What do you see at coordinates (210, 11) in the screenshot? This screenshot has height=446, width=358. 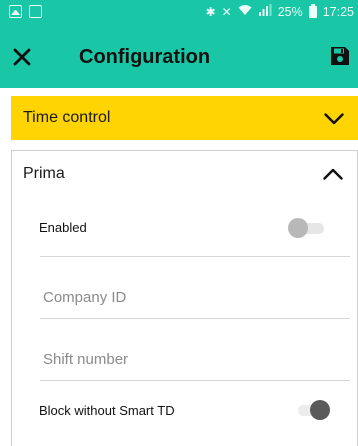 I see `bluetooth-icon: ✱` at bounding box center [210, 11].